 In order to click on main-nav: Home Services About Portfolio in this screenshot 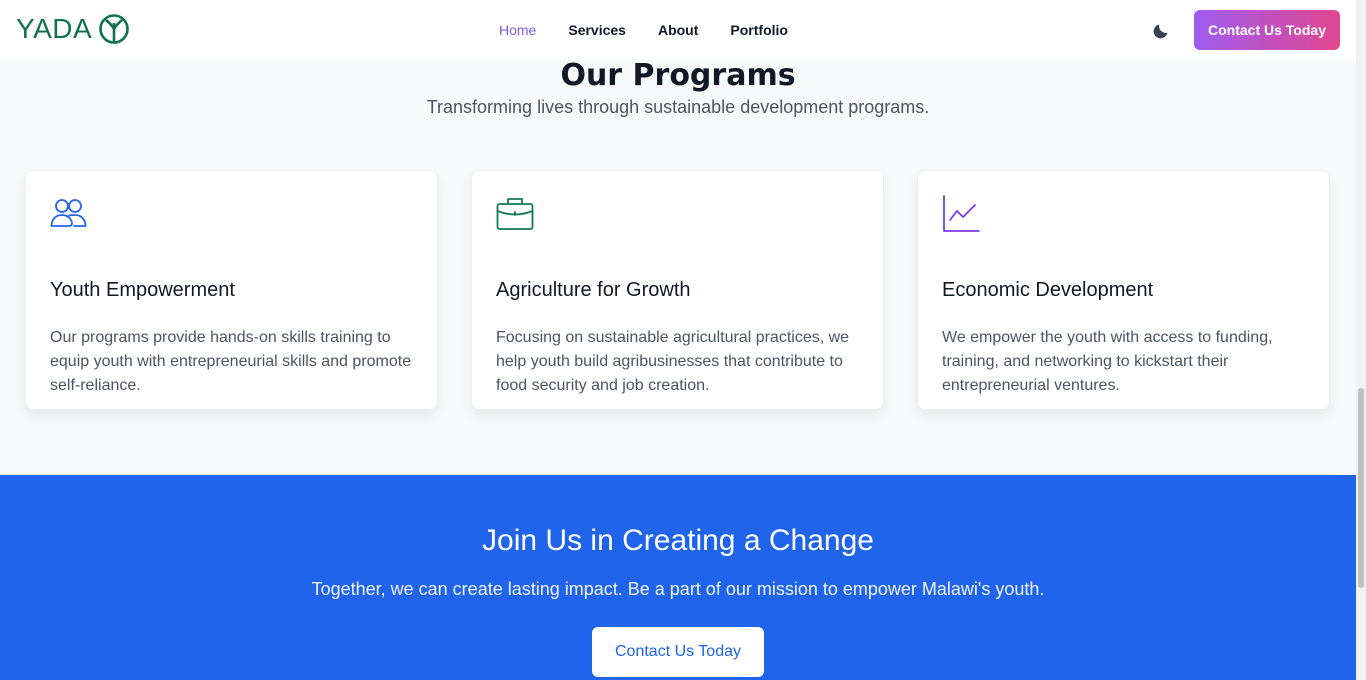, I will do `click(659, 30)`.